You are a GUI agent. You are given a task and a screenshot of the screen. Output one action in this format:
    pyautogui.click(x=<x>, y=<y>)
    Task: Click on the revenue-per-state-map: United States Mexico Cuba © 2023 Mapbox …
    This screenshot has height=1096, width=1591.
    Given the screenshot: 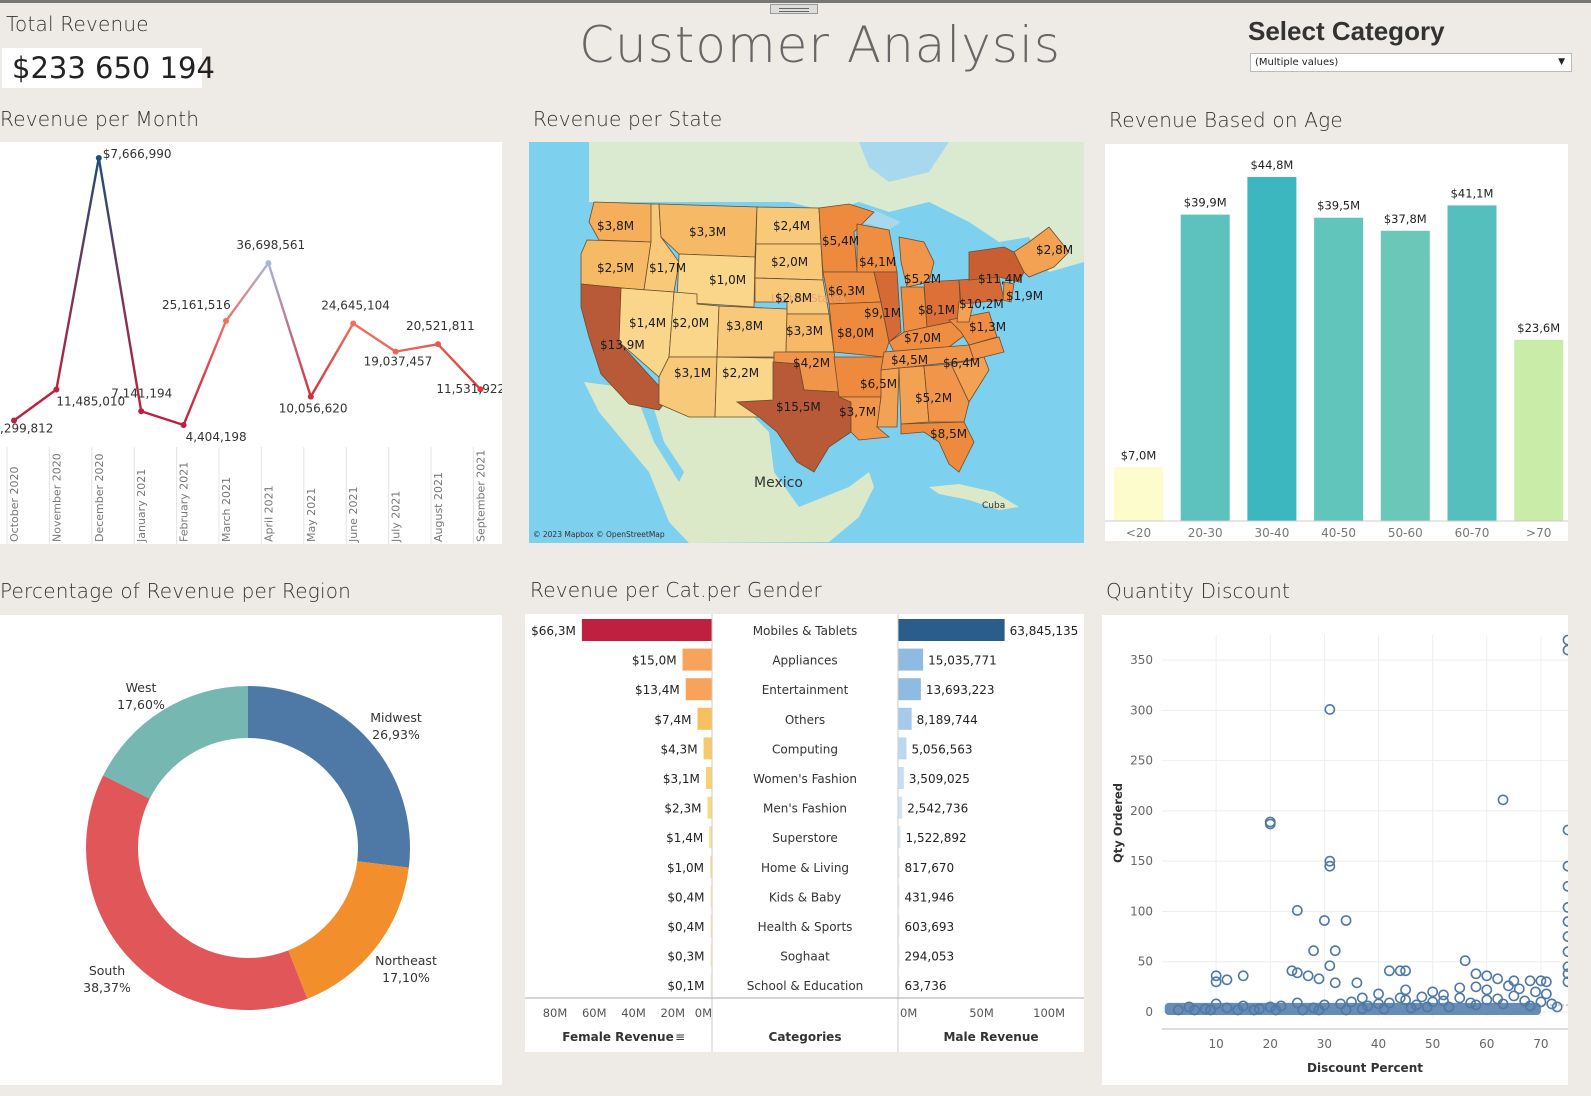 What is the action you would take?
    pyautogui.click(x=806, y=342)
    